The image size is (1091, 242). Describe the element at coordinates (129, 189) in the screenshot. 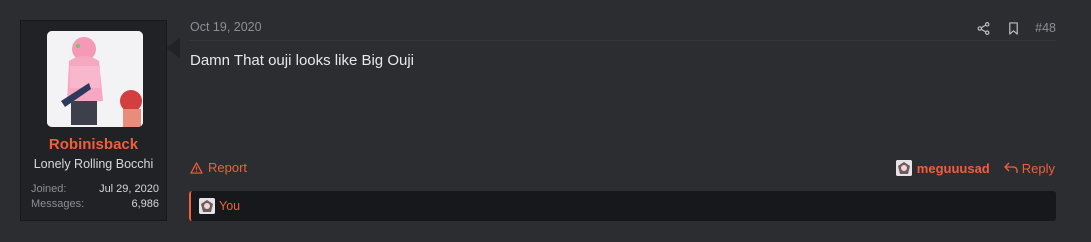

I see `joined-value: Jul 29, 2020` at that location.